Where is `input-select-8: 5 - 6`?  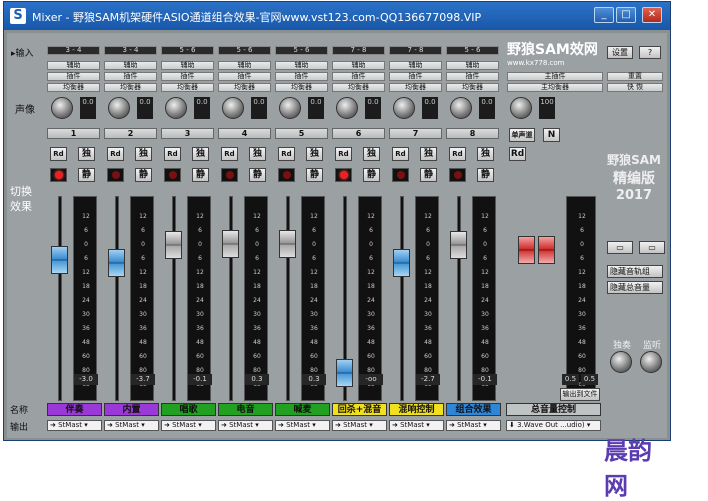
input-select-8: 5 - 6 is located at coordinates (472, 50).